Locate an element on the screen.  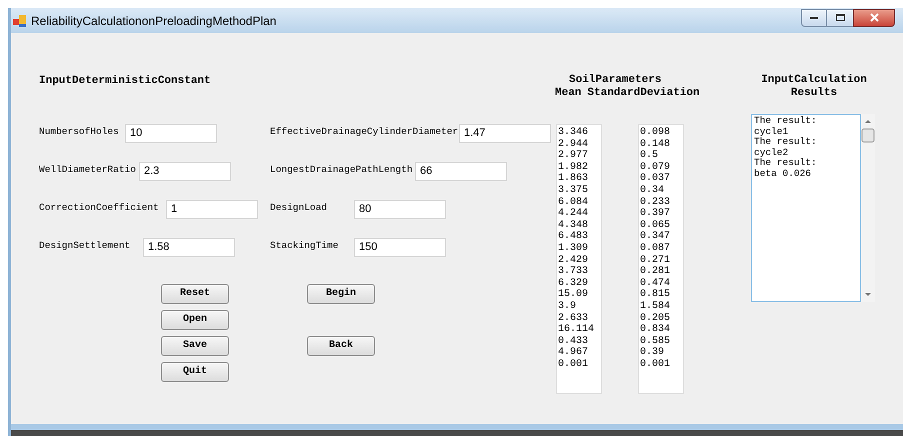
list-item: 2.633 is located at coordinates (574, 318).